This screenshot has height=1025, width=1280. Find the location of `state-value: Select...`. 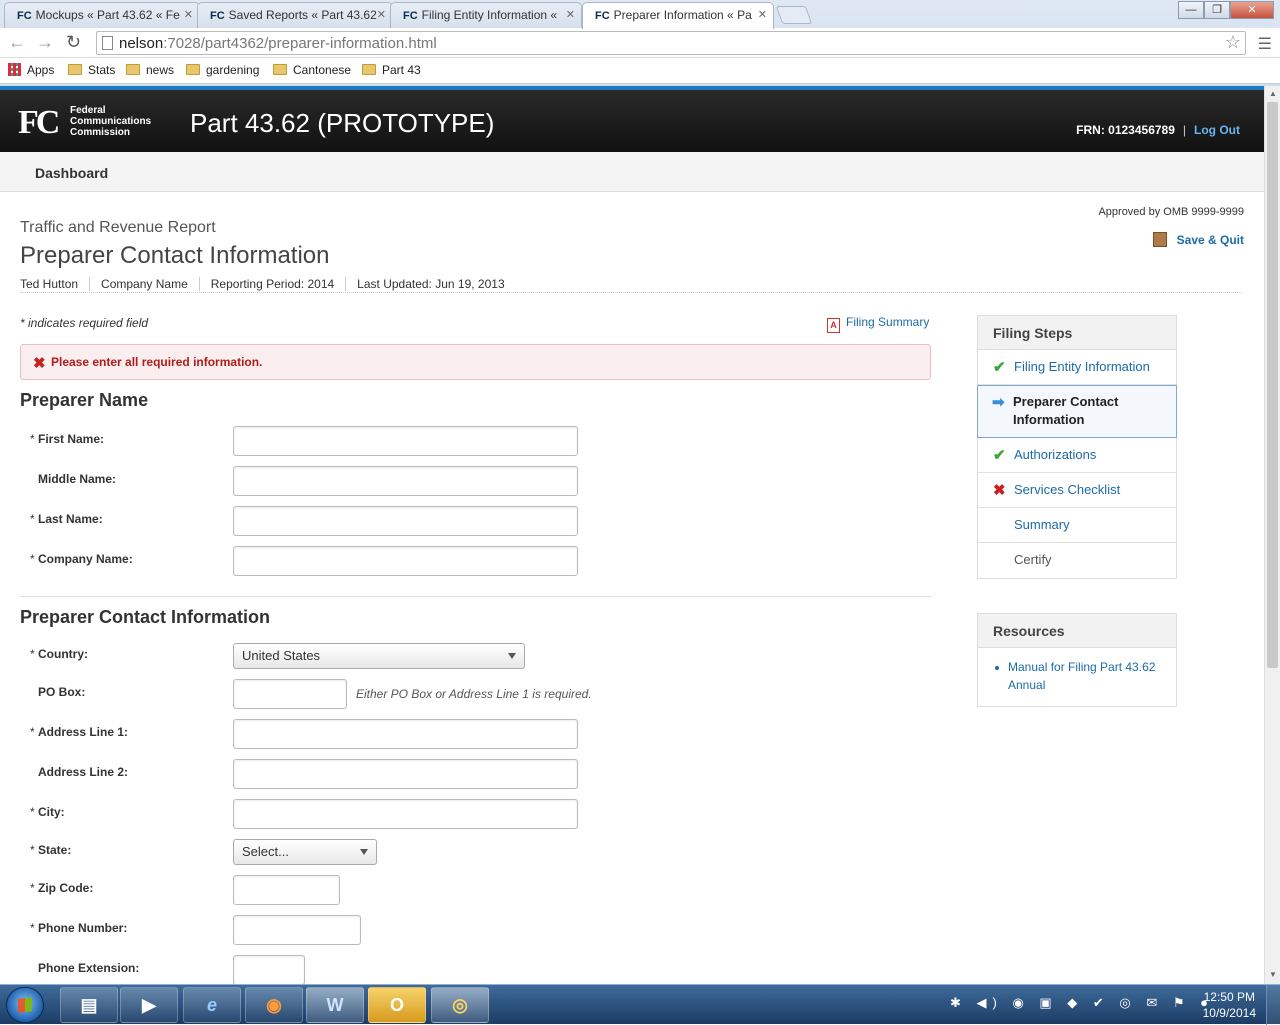

state-value: Select... is located at coordinates (265, 851).